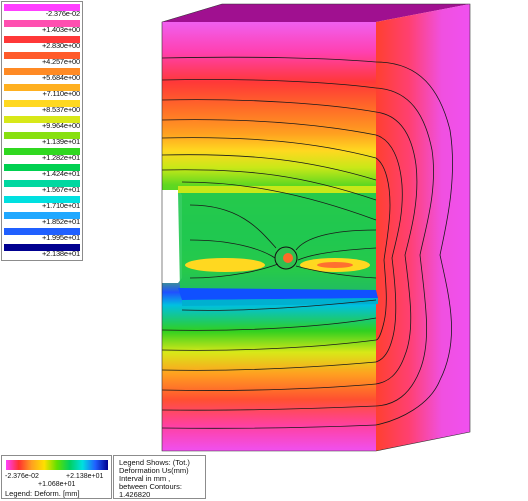 This screenshot has width=528, height=501. I want to click on legend-entry: +7.110e+00, so click(42, 91).